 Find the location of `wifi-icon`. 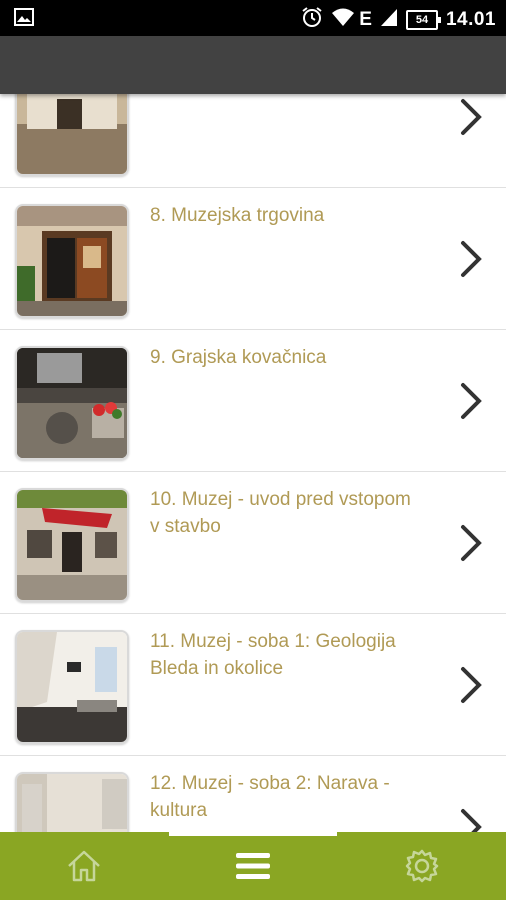

wifi-icon is located at coordinates (343, 19).